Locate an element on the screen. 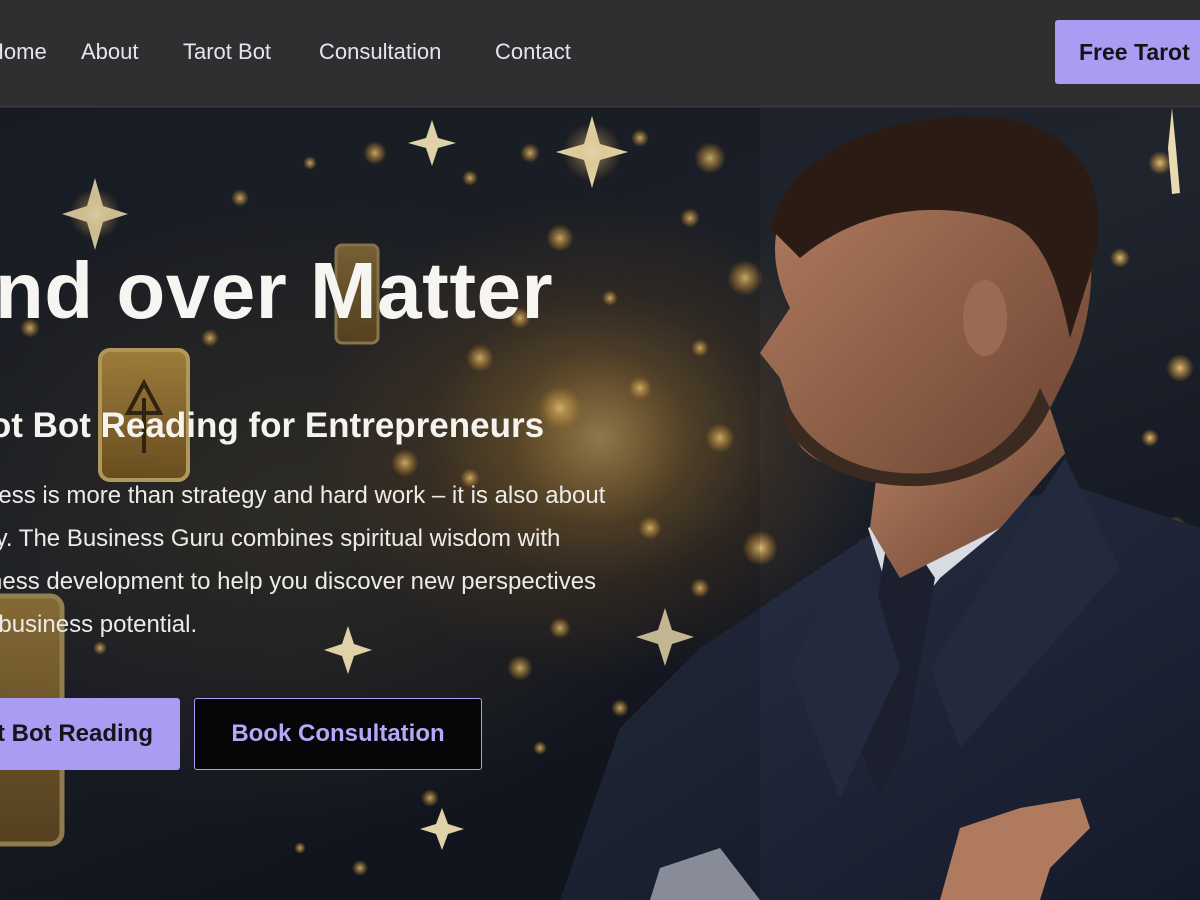  book-consultation-button: Book Consultation is located at coordinates (338, 734).